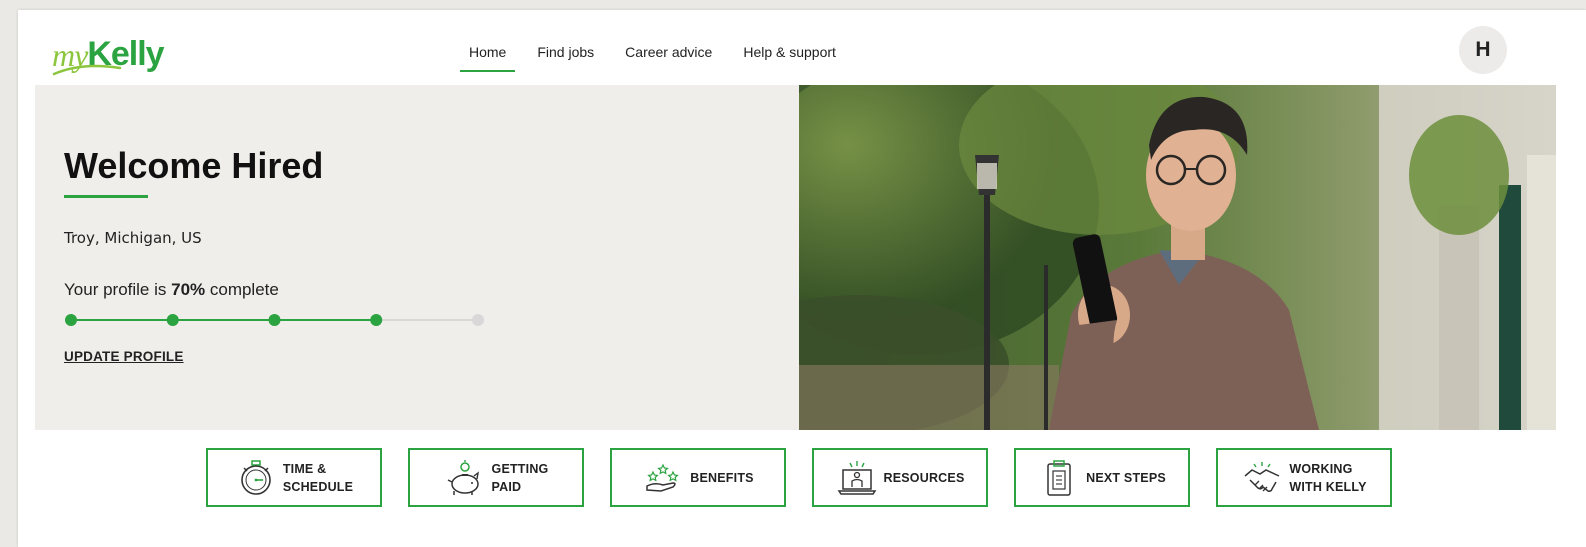  Describe the element at coordinates (87, 70) in the screenshot. I see `logo-swoosh-icon` at that location.